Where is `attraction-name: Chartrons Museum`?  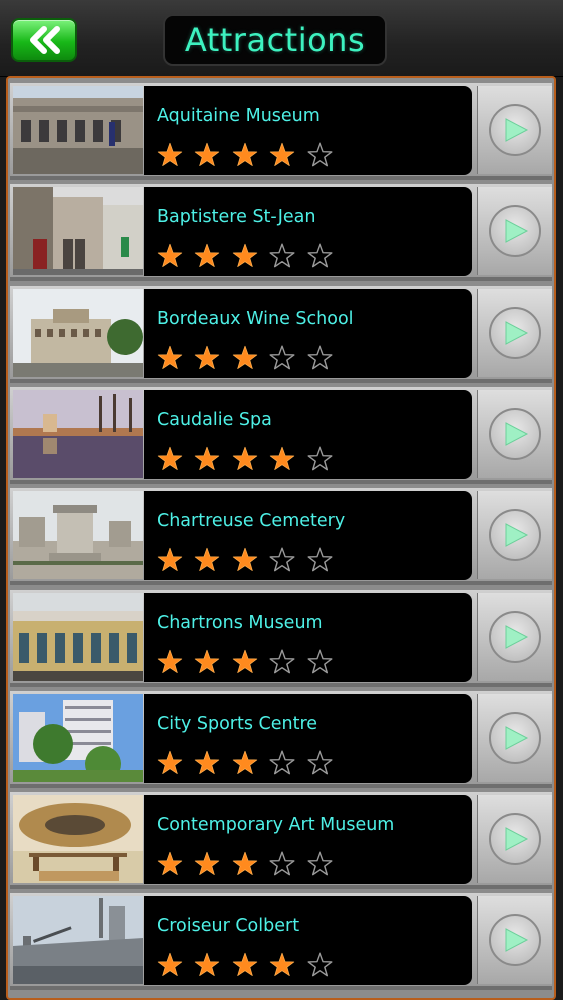 attraction-name: Chartrons Museum is located at coordinates (240, 622).